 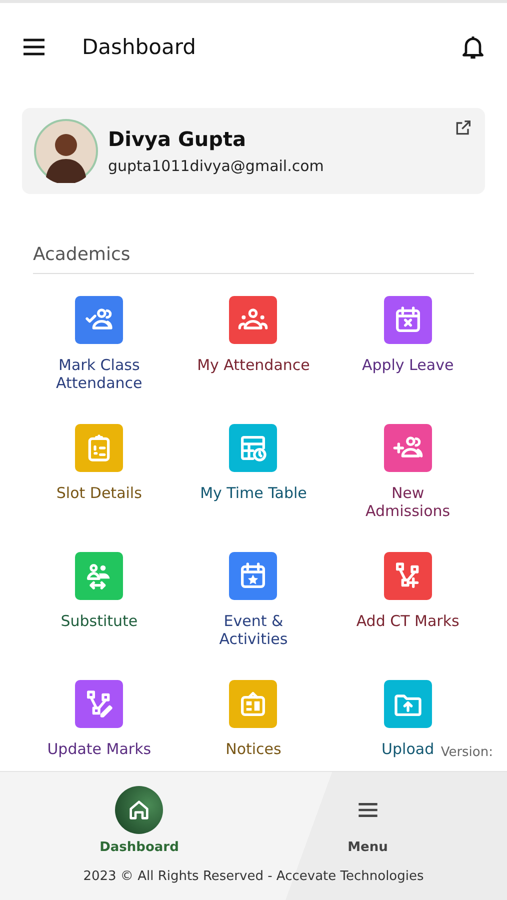 What do you see at coordinates (99, 604) in the screenshot?
I see `menu-tile: Substitute` at bounding box center [99, 604].